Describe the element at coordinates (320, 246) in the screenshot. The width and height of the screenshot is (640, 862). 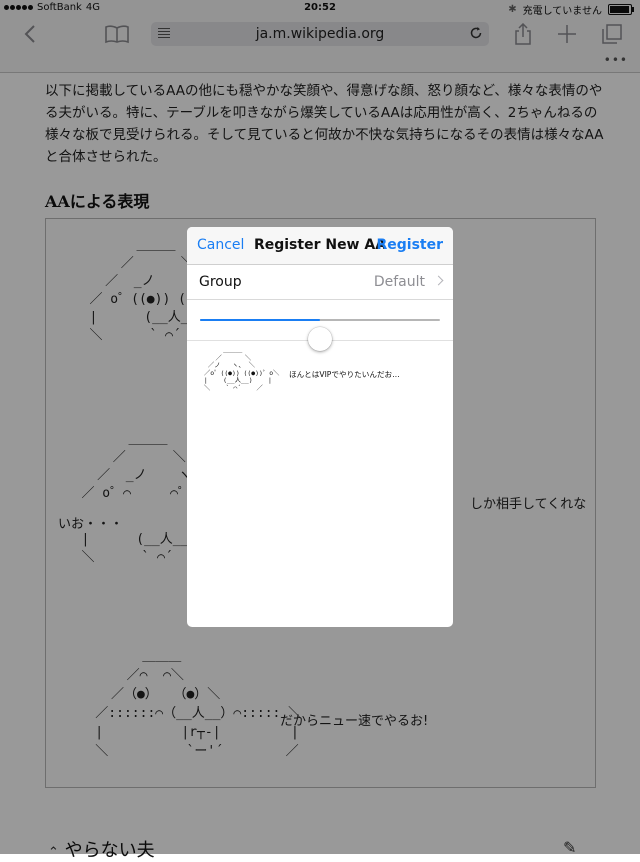
I see `dialog-nav-bar: Cancel Register New AA Register` at that location.